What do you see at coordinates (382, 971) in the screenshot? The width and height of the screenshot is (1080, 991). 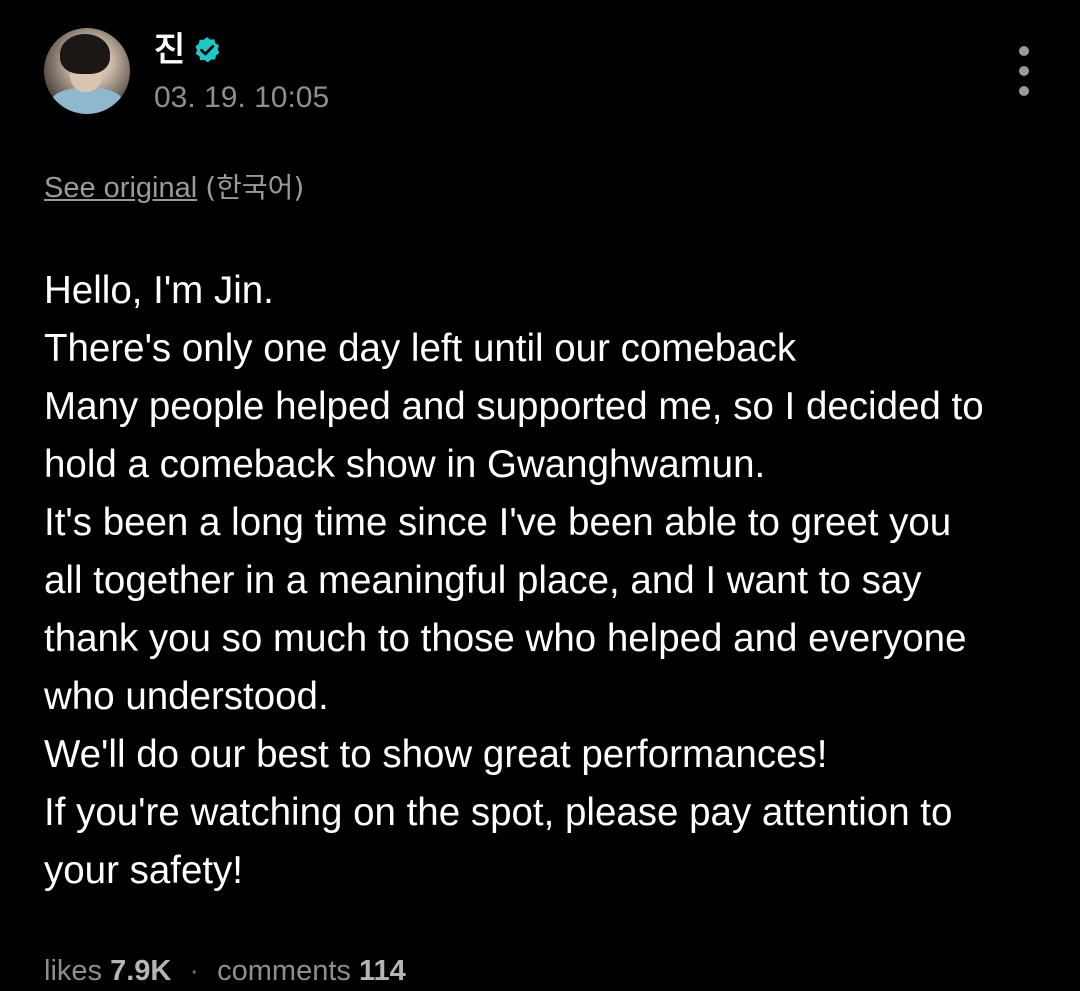 I see `comments-count: 114` at bounding box center [382, 971].